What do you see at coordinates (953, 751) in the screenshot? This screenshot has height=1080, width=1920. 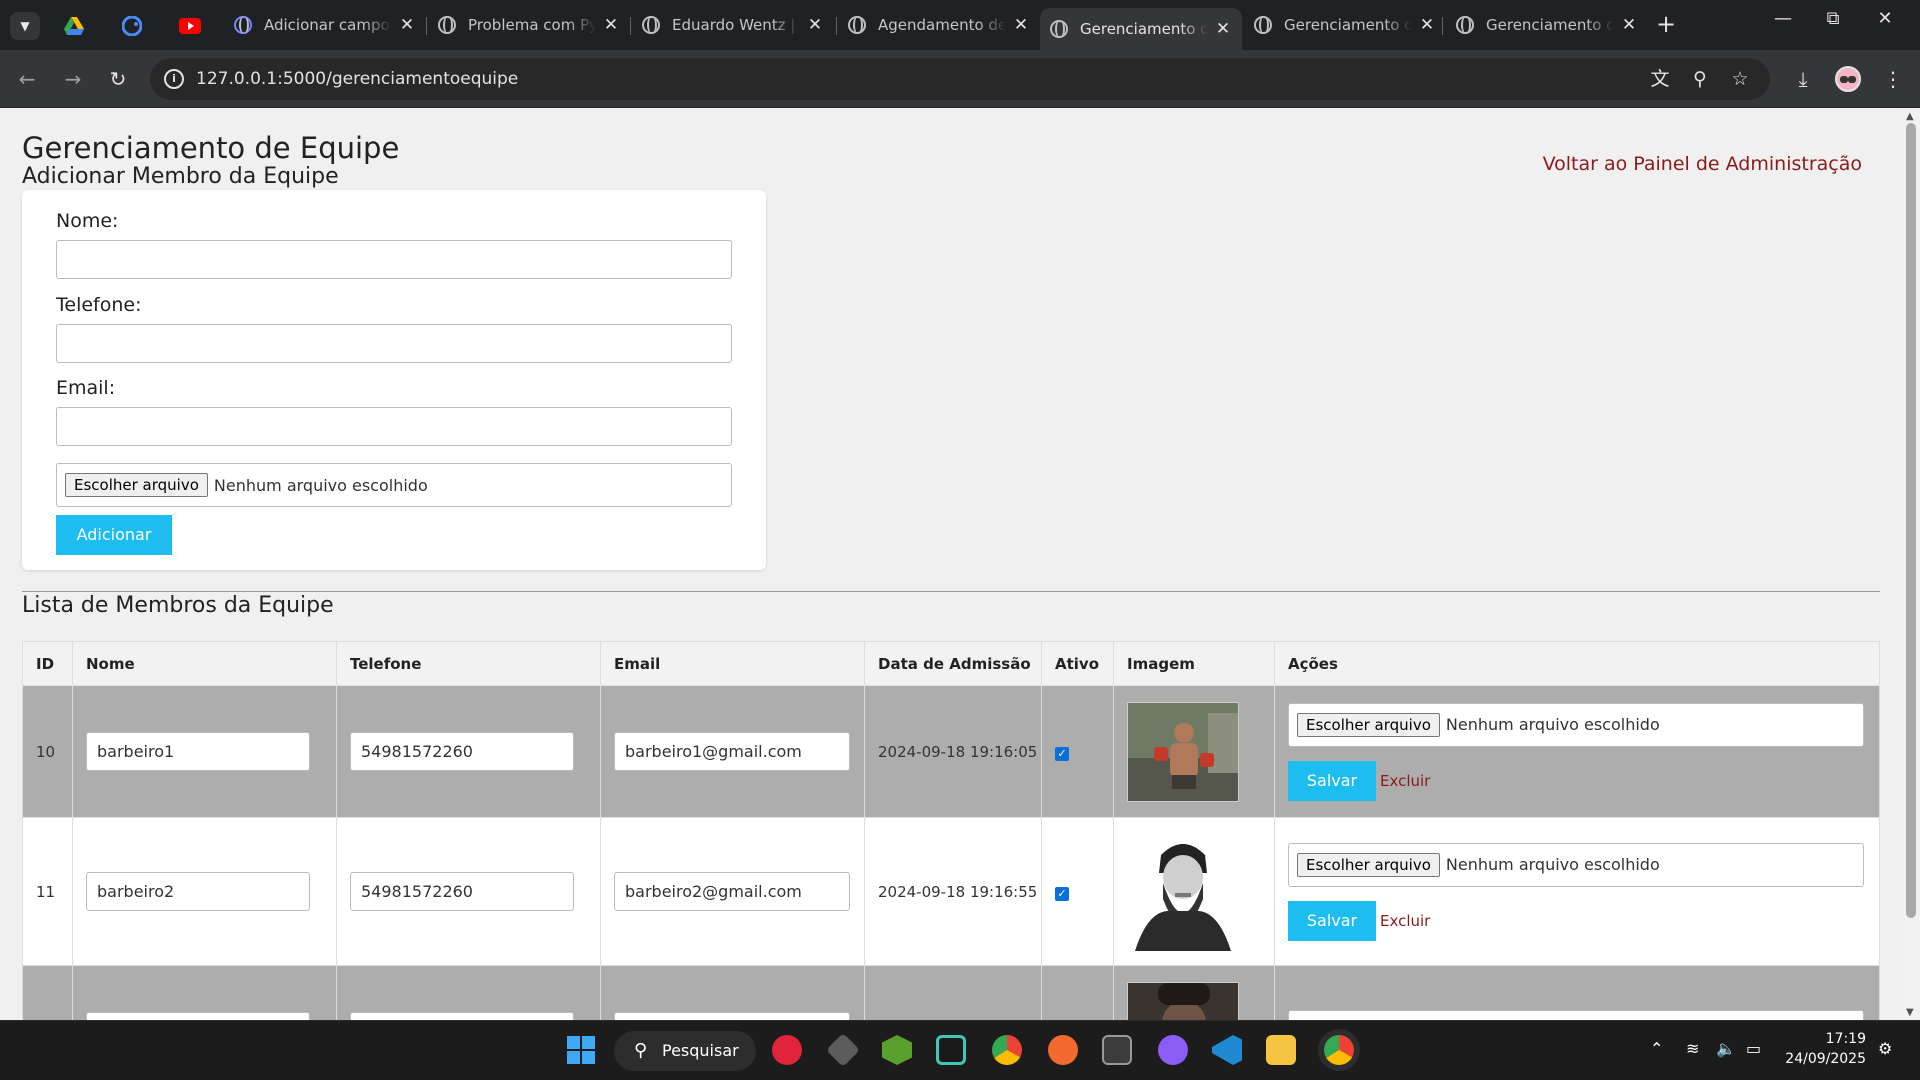 I see `row-admission-date: 2024-09-18 19:16:05` at bounding box center [953, 751].